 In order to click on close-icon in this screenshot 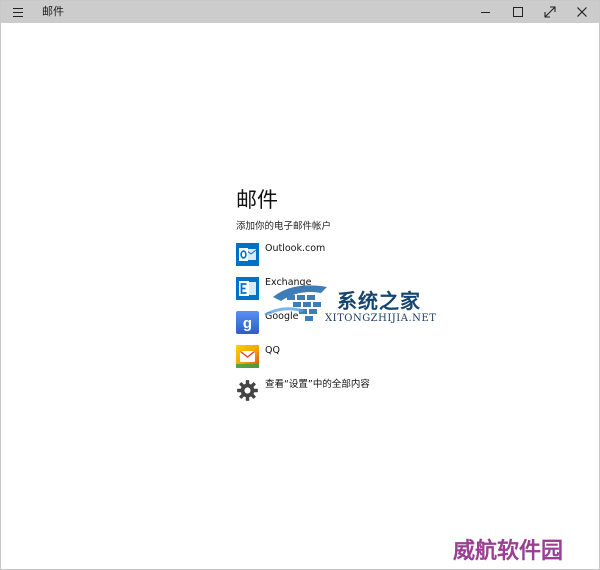, I will do `click(582, 12)`.